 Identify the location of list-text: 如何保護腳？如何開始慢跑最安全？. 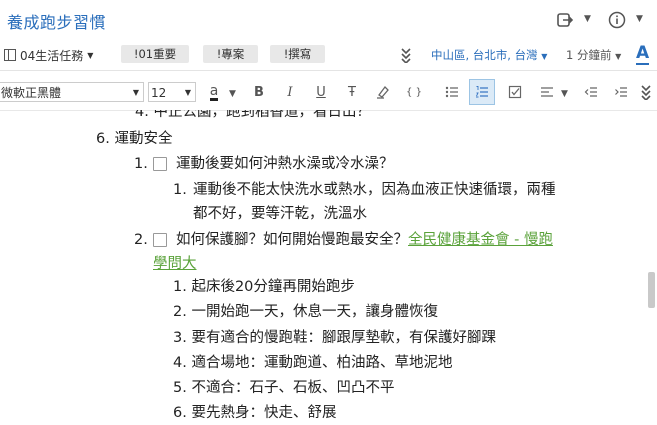
(292, 240).